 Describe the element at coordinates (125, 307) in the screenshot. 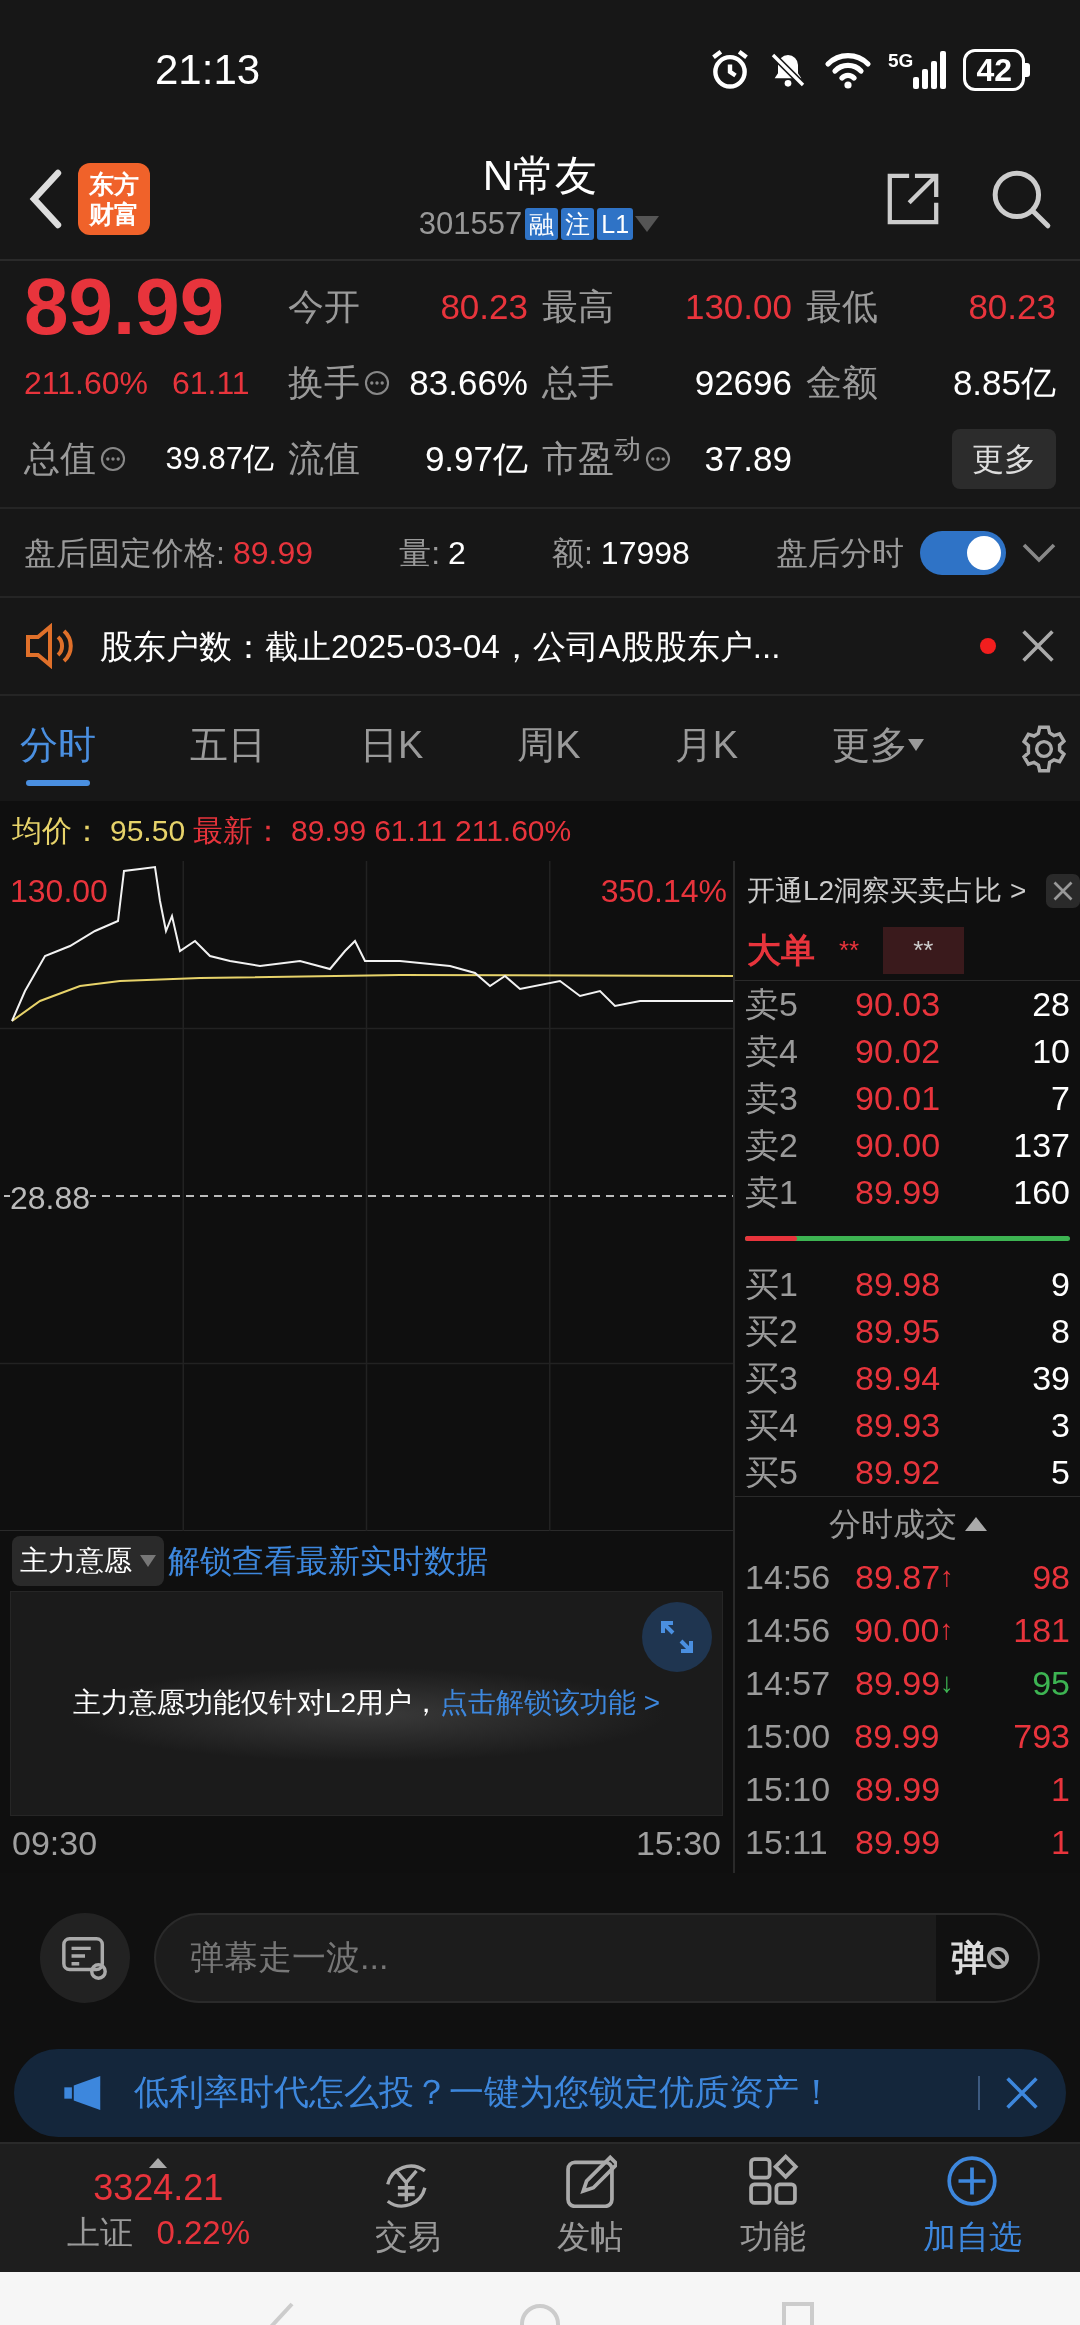

I see `current-price: 89.99` at that location.